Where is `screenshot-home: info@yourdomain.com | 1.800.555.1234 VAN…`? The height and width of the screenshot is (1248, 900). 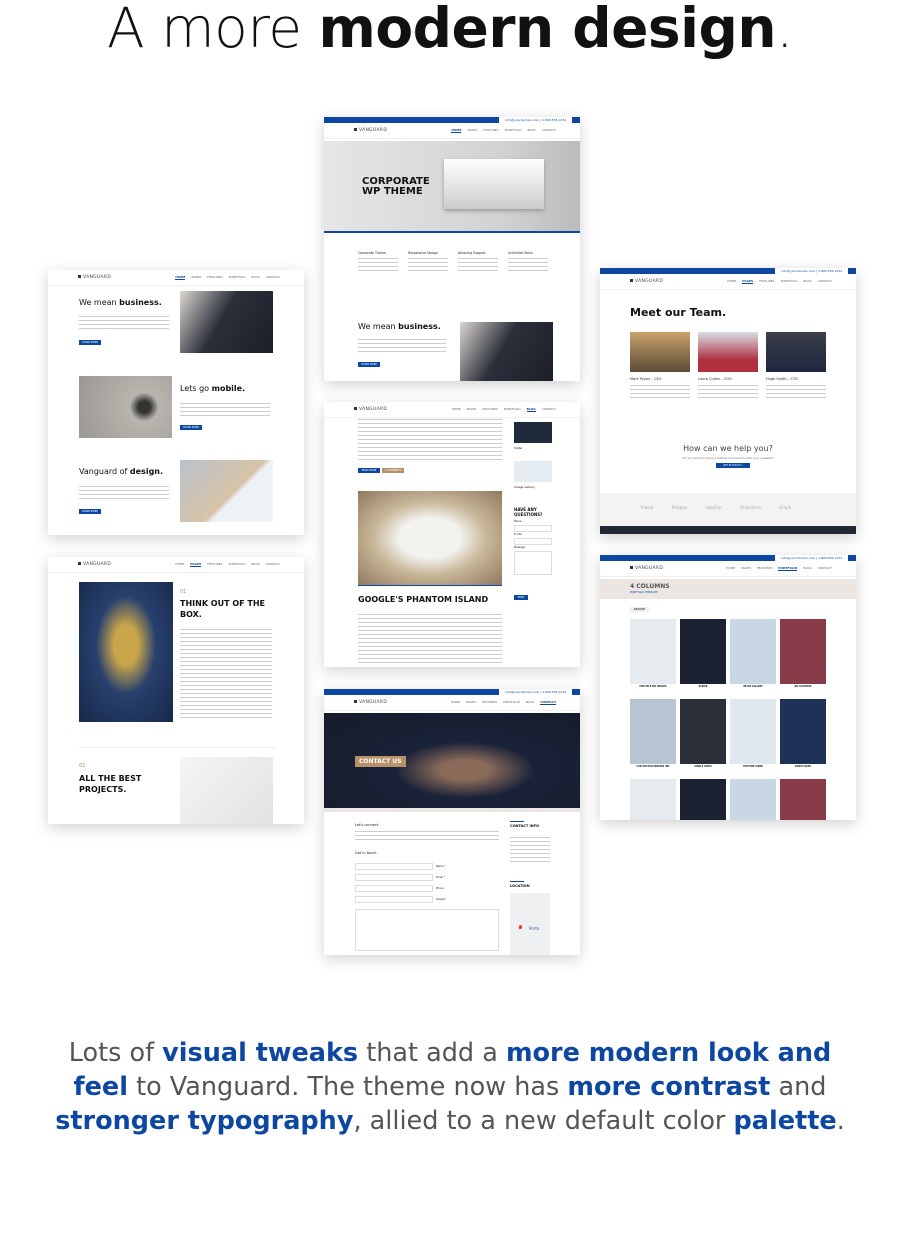
screenshot-home: info@yourdomain.com | 1.800.555.1234 VAN… is located at coordinates (452, 249).